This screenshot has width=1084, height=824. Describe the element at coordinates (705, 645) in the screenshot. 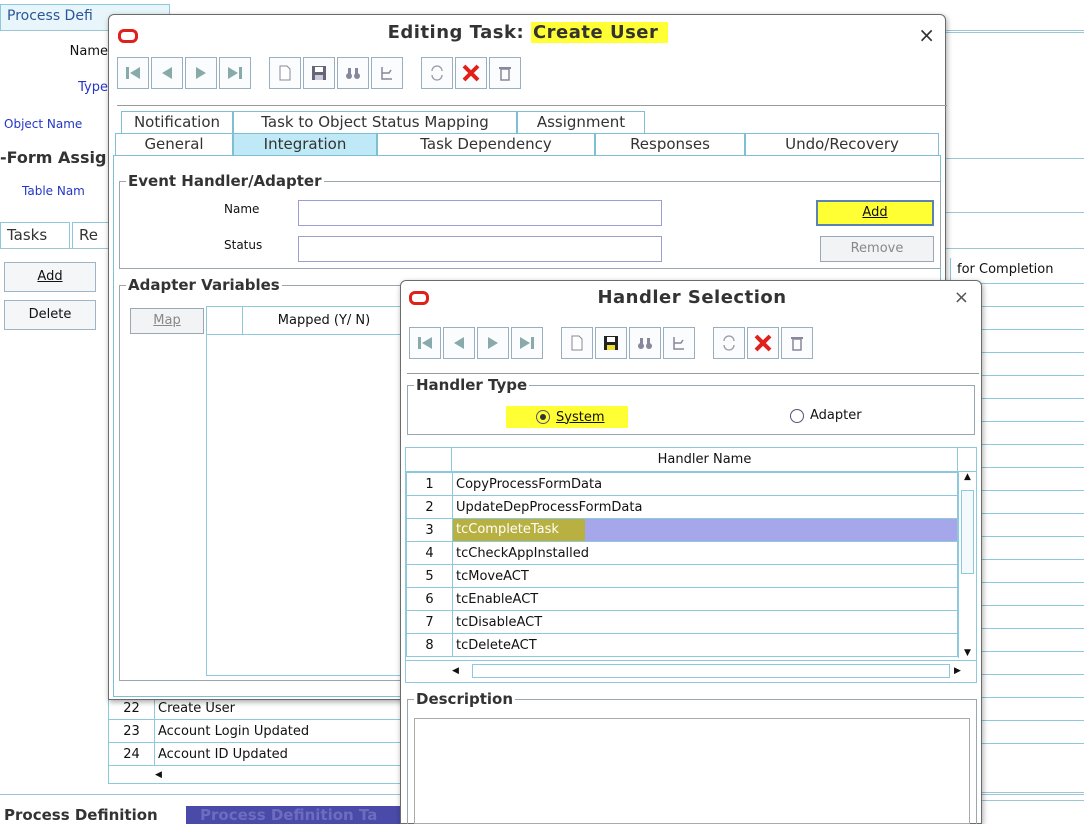

I see `handler-name: tcDeleteACT` at that location.